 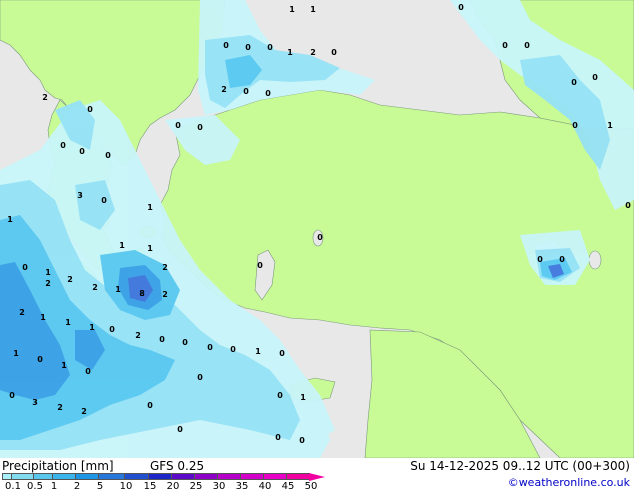 I want to click on scale-tick-label: 5, so click(x=100, y=486).